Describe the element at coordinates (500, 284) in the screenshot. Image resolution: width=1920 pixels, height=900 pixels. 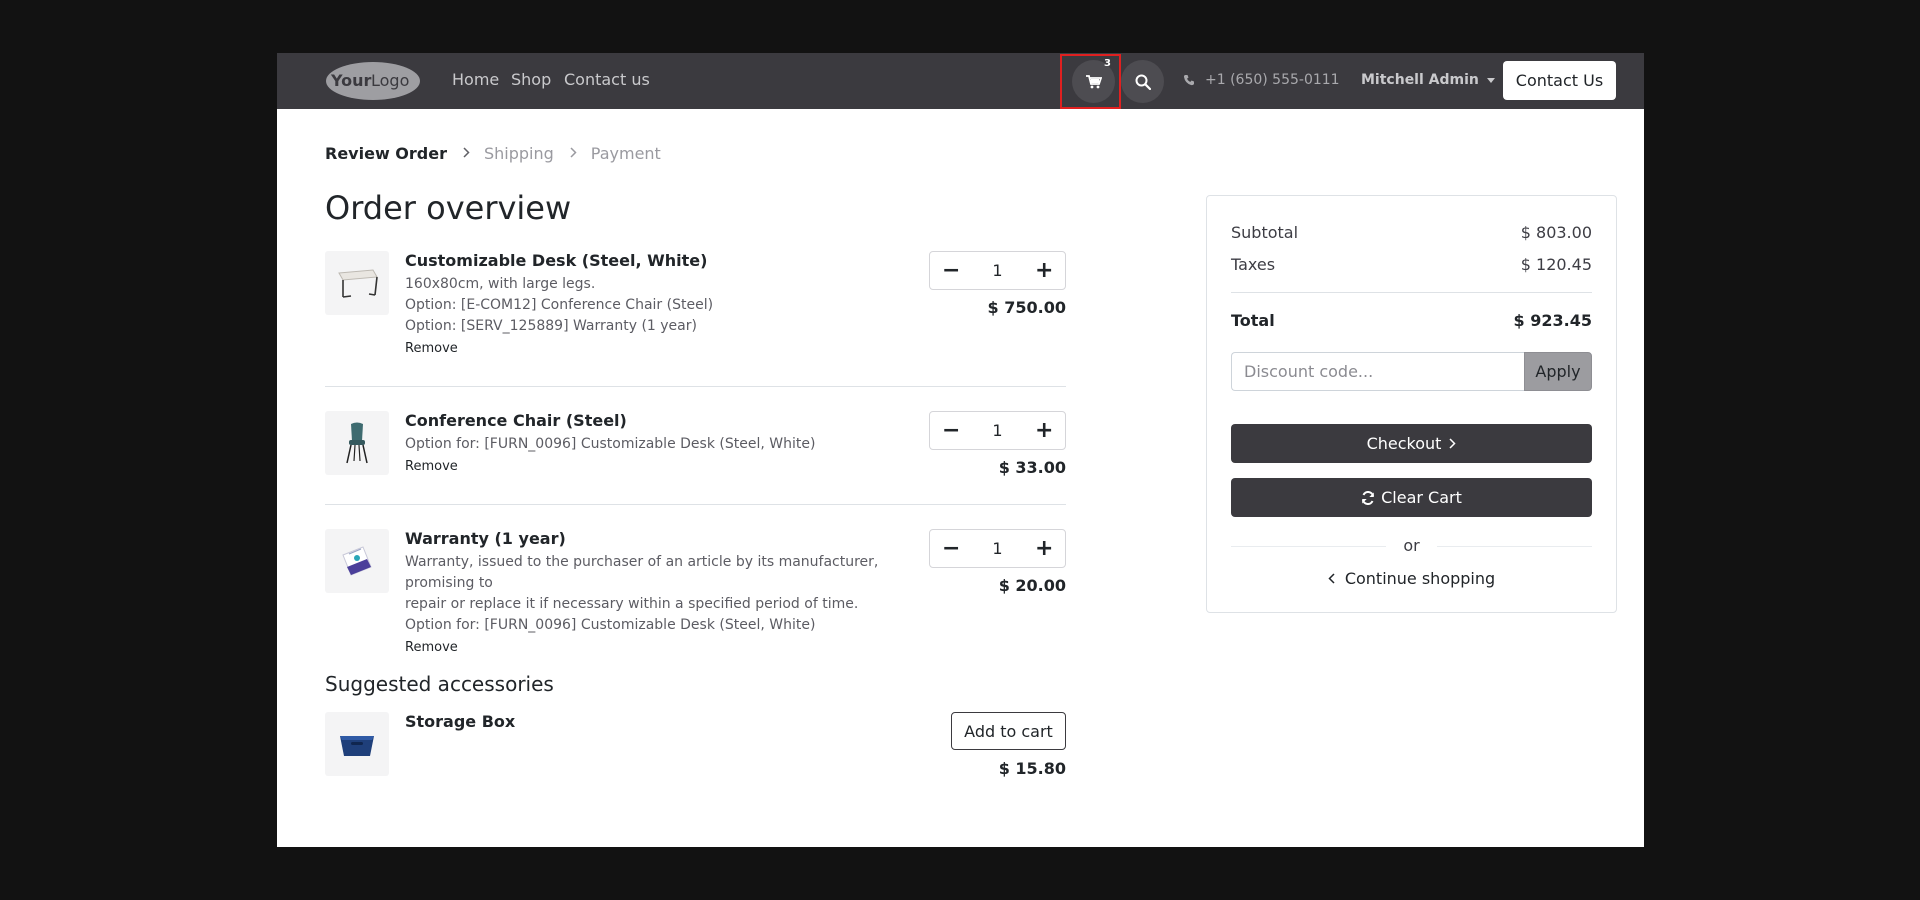
I see `product-description: 160x80cm, with large legs.` at that location.